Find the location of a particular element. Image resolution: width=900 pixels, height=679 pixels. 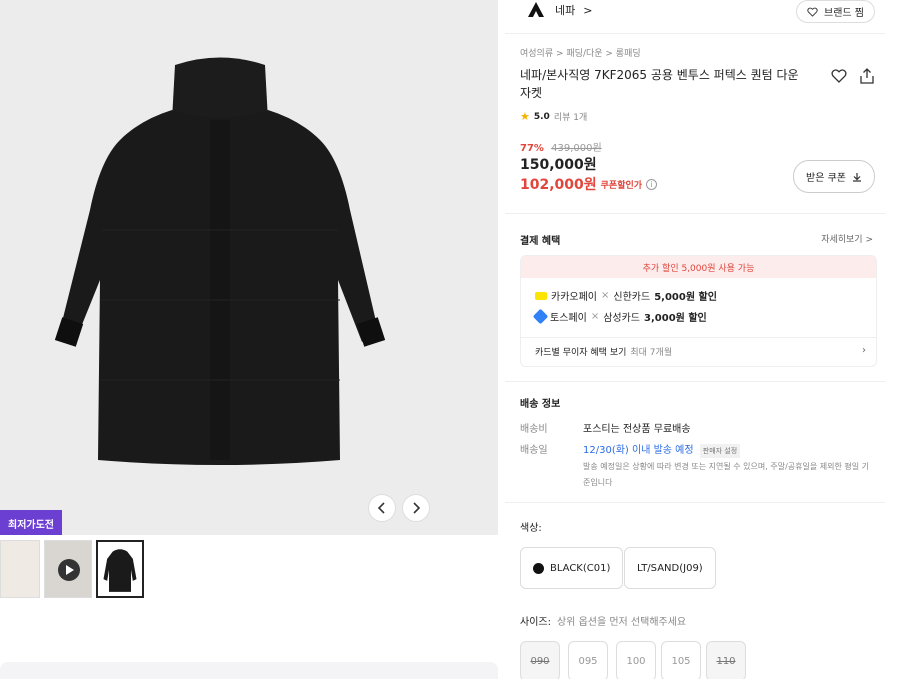

brand-logo-icon is located at coordinates (536, 9).